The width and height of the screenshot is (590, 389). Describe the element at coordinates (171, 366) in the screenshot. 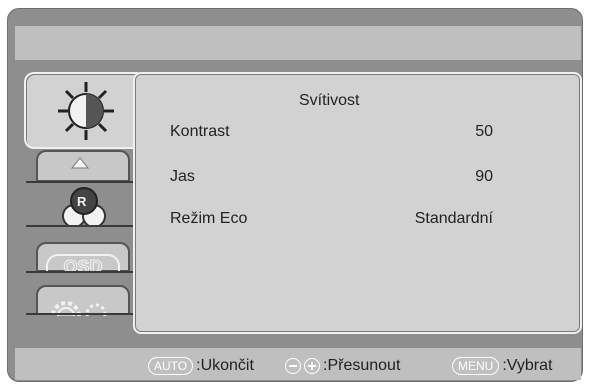

I see `auto-key-icon: AUTO` at that location.